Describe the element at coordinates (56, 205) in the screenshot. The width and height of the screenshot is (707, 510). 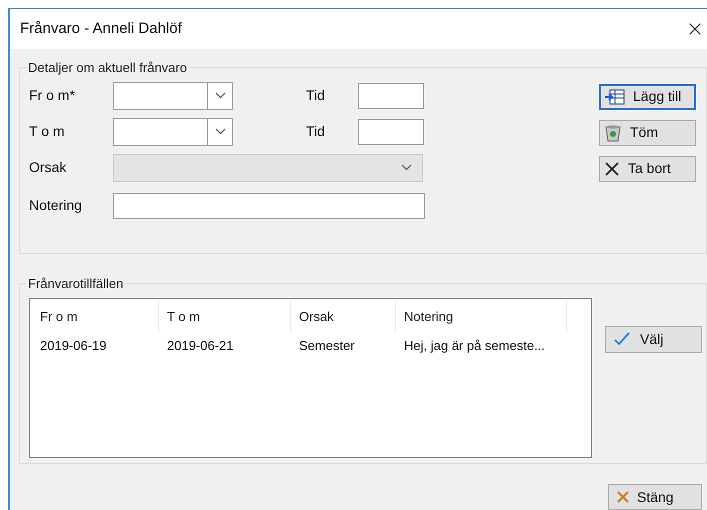
I see `note-label: Notering` at that location.